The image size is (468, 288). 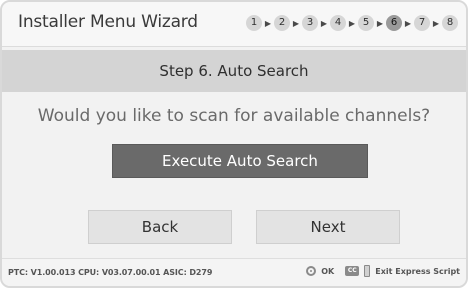 I want to click on wizard-title: Installer Menu Wizard, so click(x=108, y=22).